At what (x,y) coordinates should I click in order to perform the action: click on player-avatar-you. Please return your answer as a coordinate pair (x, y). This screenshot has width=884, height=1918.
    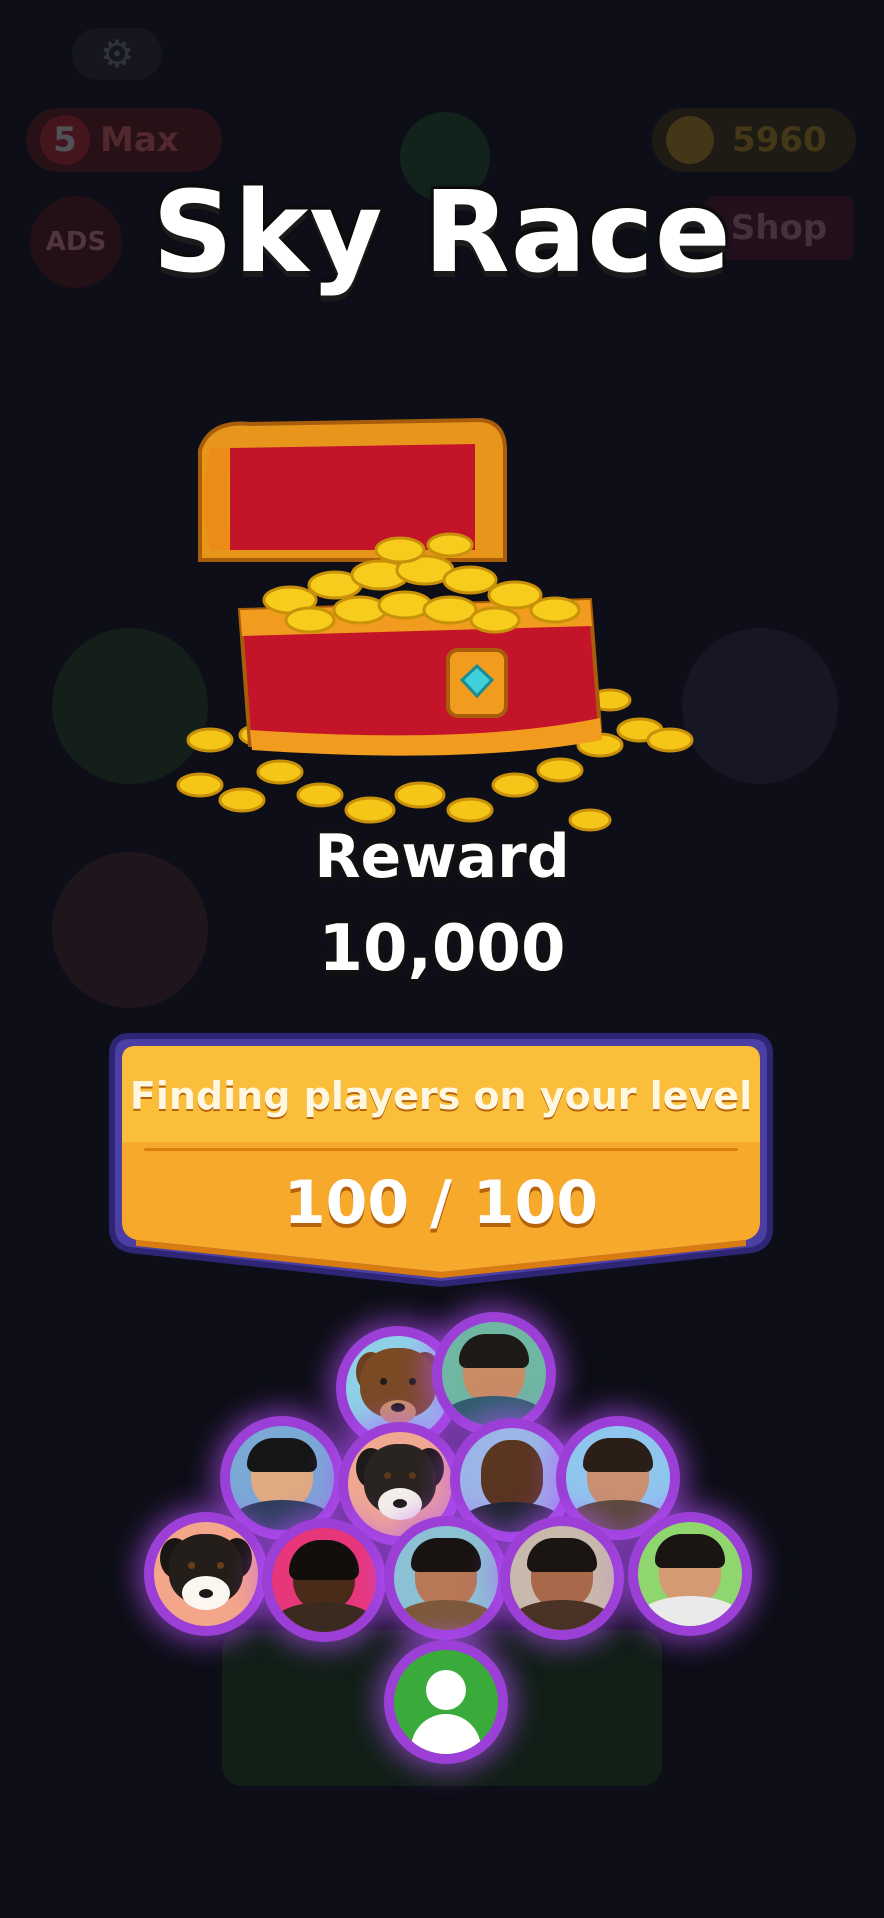
    Looking at the image, I should click on (446, 1702).